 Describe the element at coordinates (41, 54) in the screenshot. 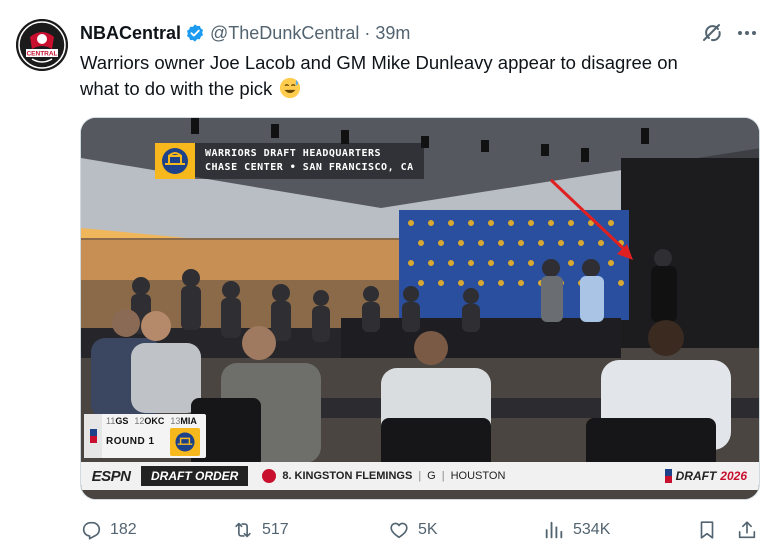

I see `avatar-text: CENTRAL` at that location.